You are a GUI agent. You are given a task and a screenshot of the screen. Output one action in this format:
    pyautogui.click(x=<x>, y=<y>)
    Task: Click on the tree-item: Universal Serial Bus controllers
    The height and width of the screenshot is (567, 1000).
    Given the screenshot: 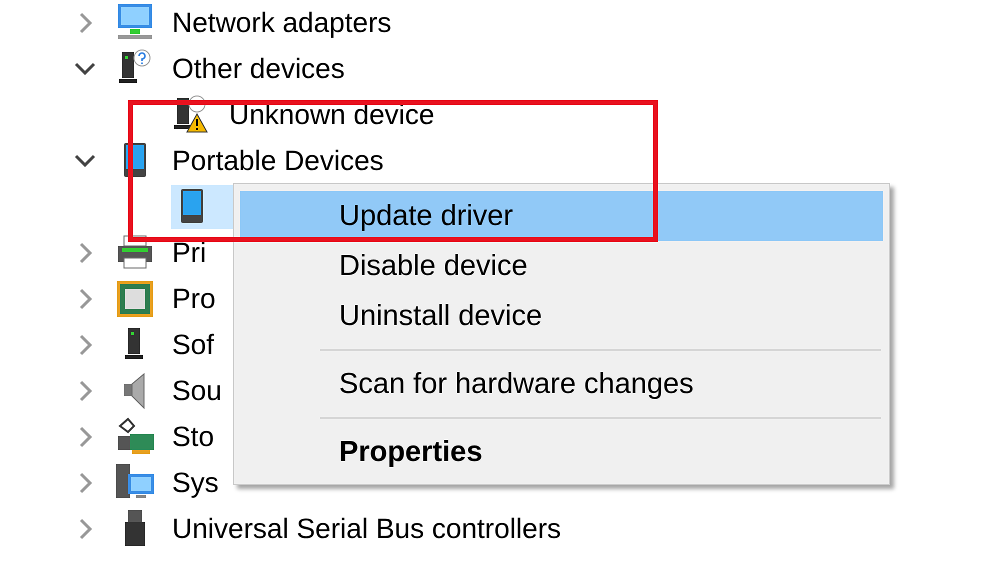 What is the action you would take?
    pyautogui.click(x=345, y=529)
    